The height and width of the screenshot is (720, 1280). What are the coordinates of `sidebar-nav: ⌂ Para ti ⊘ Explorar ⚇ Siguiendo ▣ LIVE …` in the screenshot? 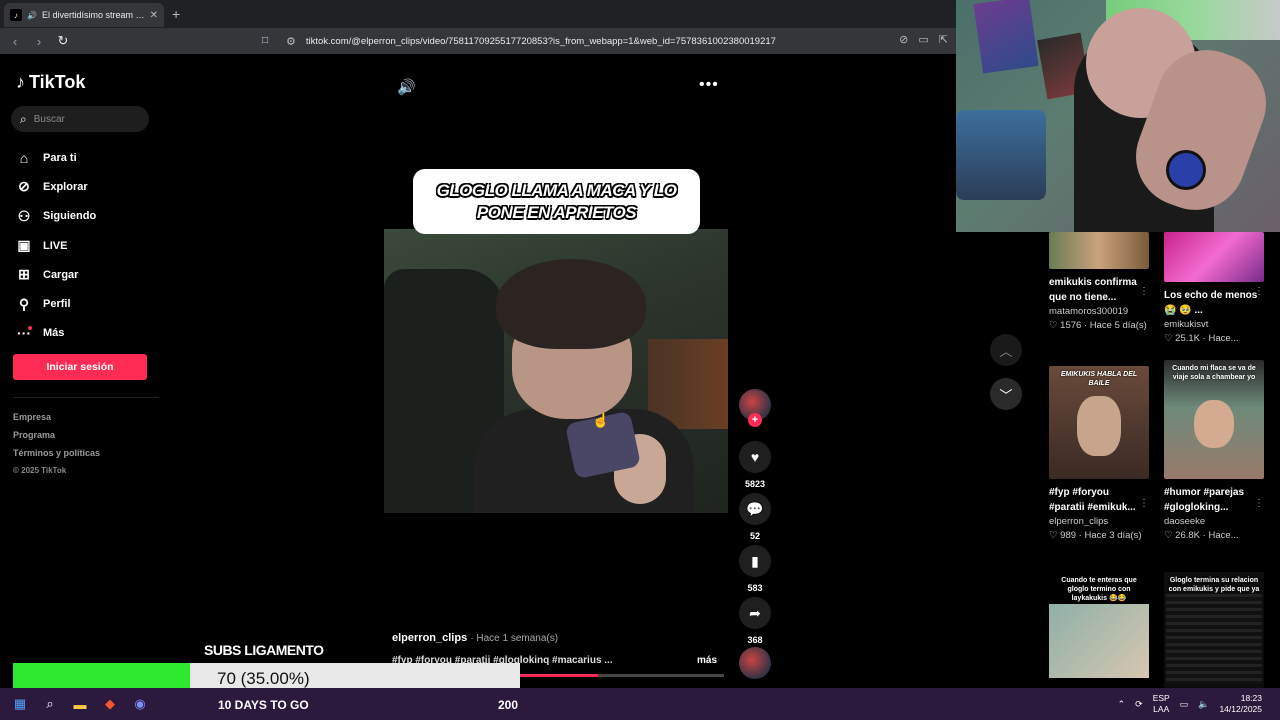 It's located at (85, 245).